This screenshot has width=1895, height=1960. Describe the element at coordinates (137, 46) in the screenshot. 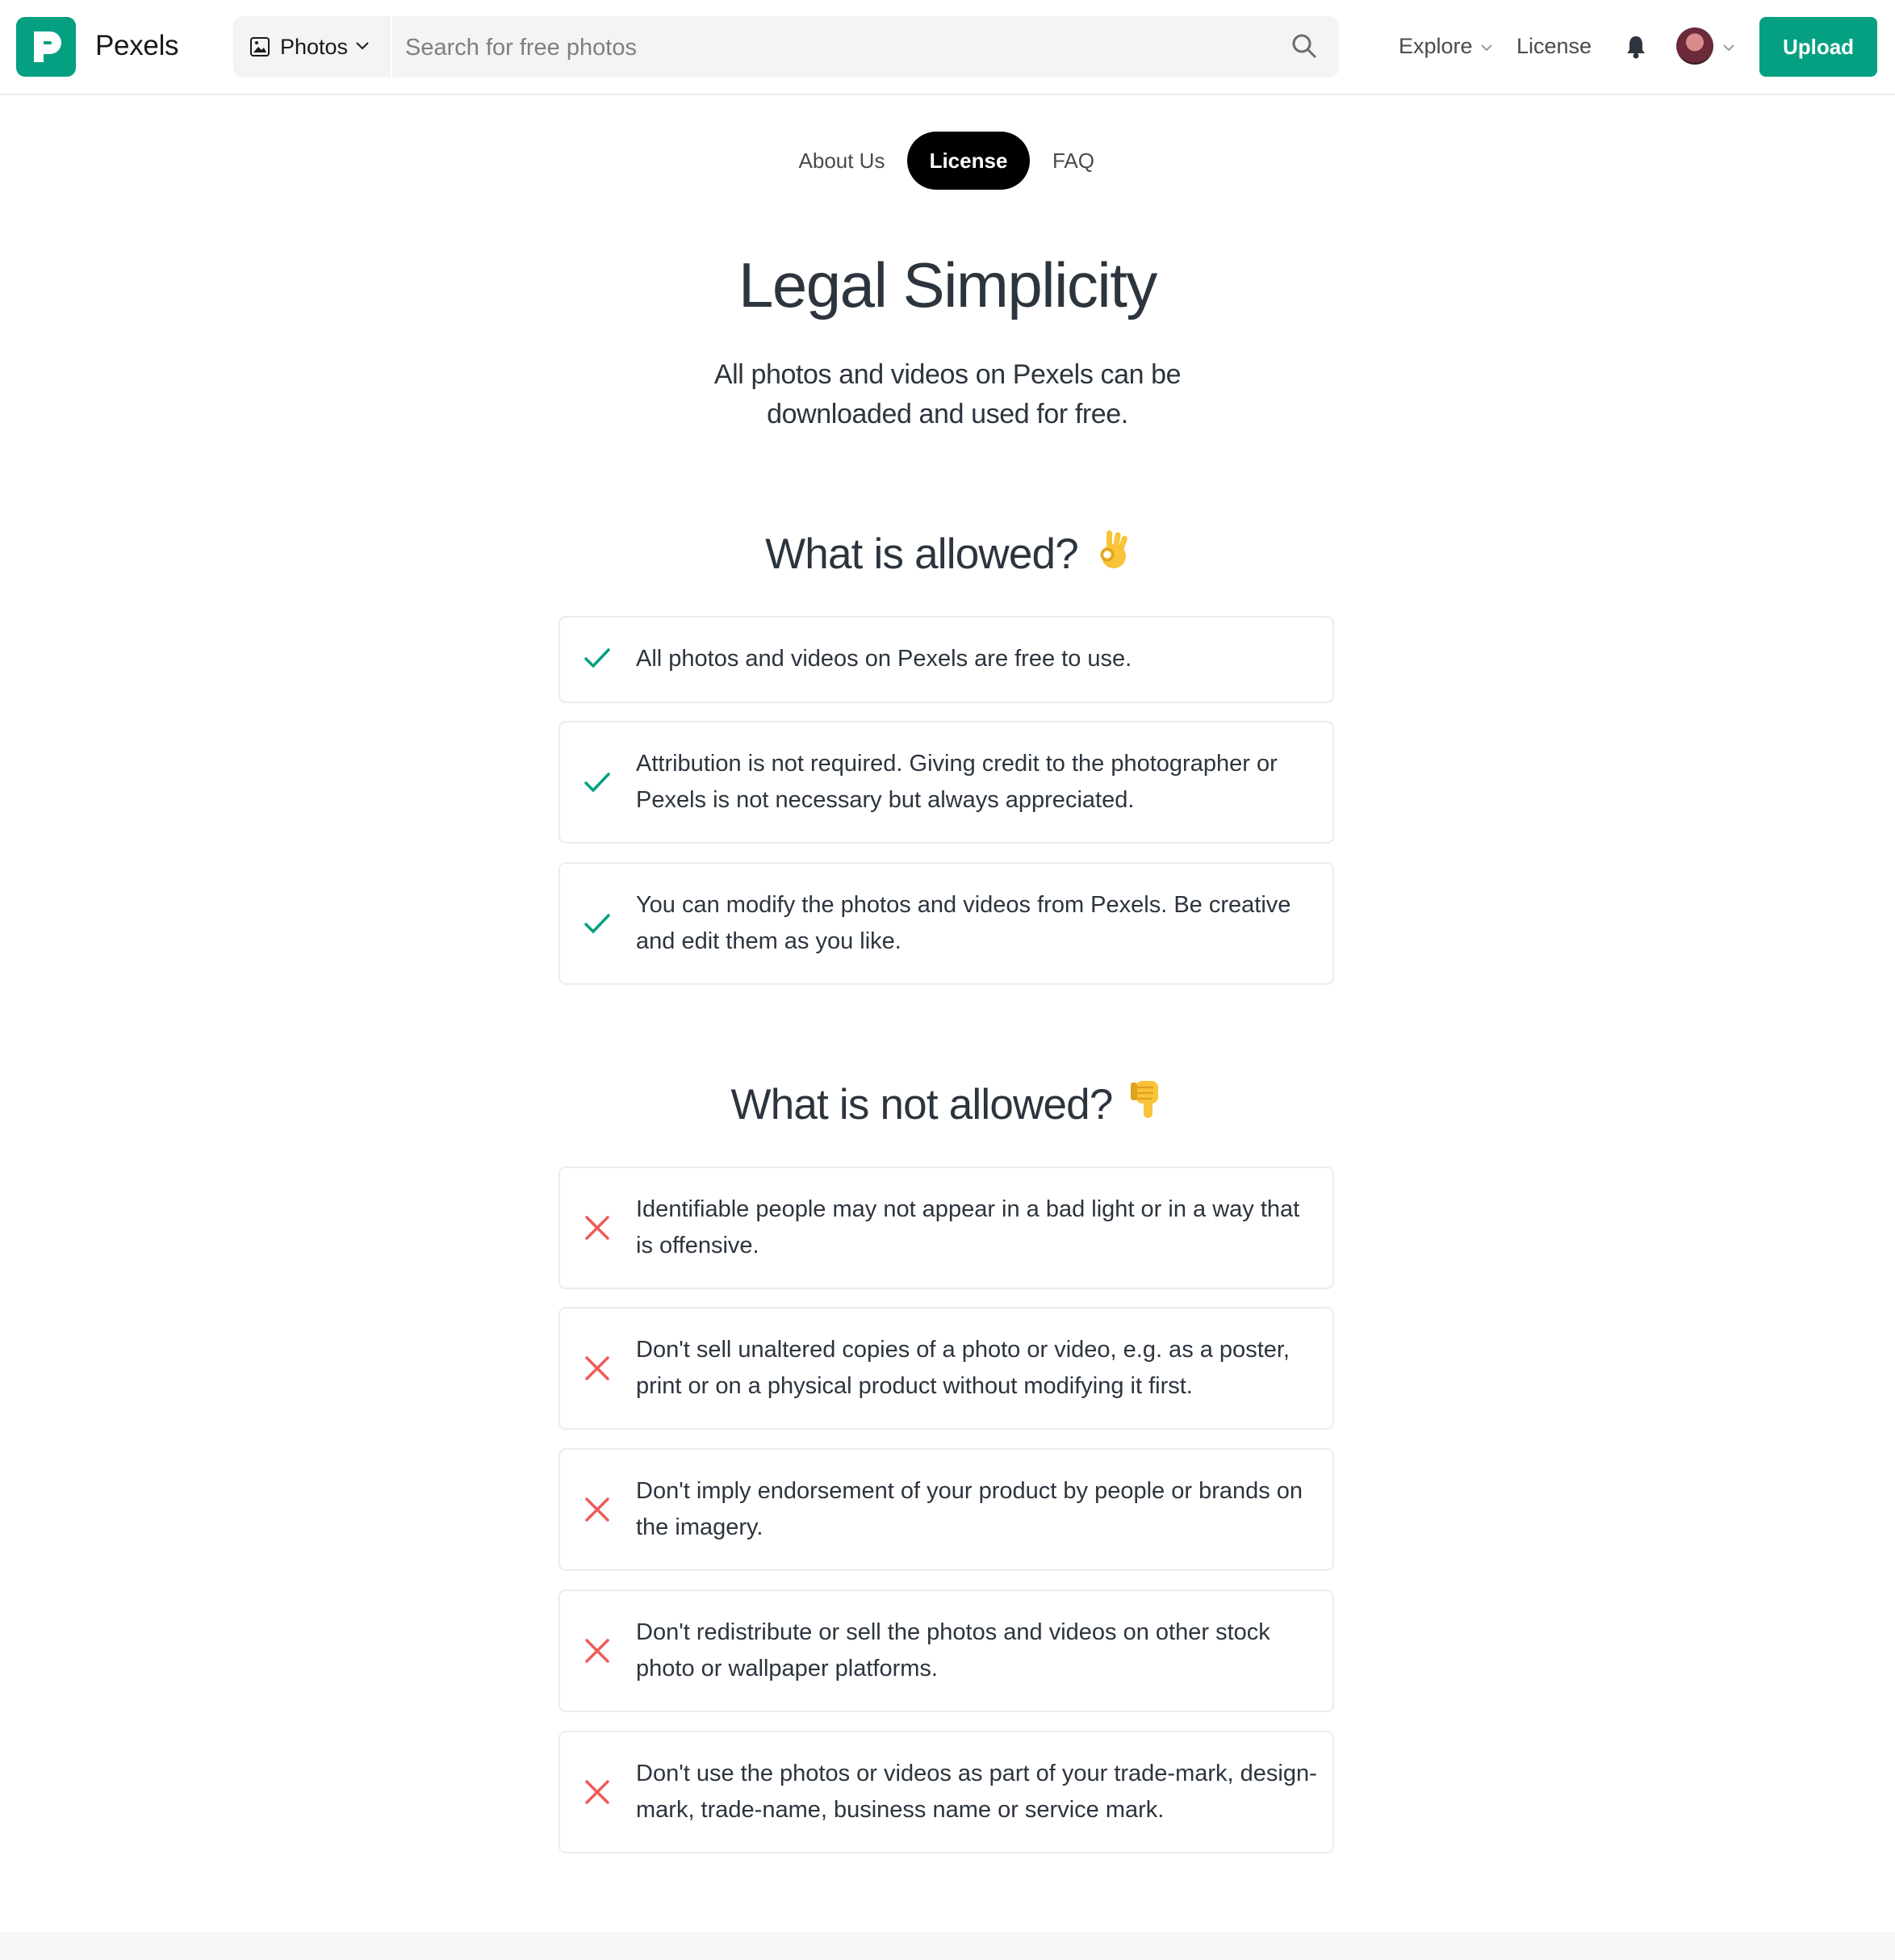

I see `brand-name: Pexels` at that location.